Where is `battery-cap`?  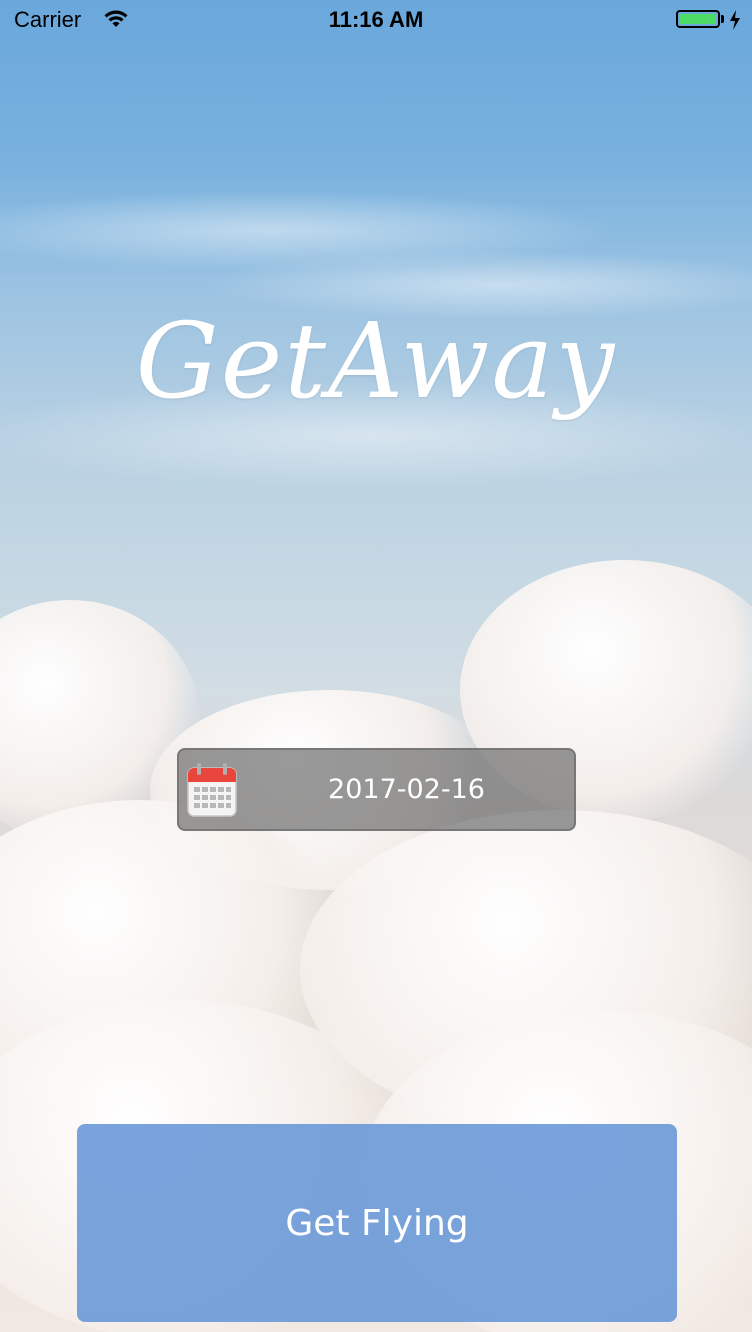
battery-cap is located at coordinates (722, 19).